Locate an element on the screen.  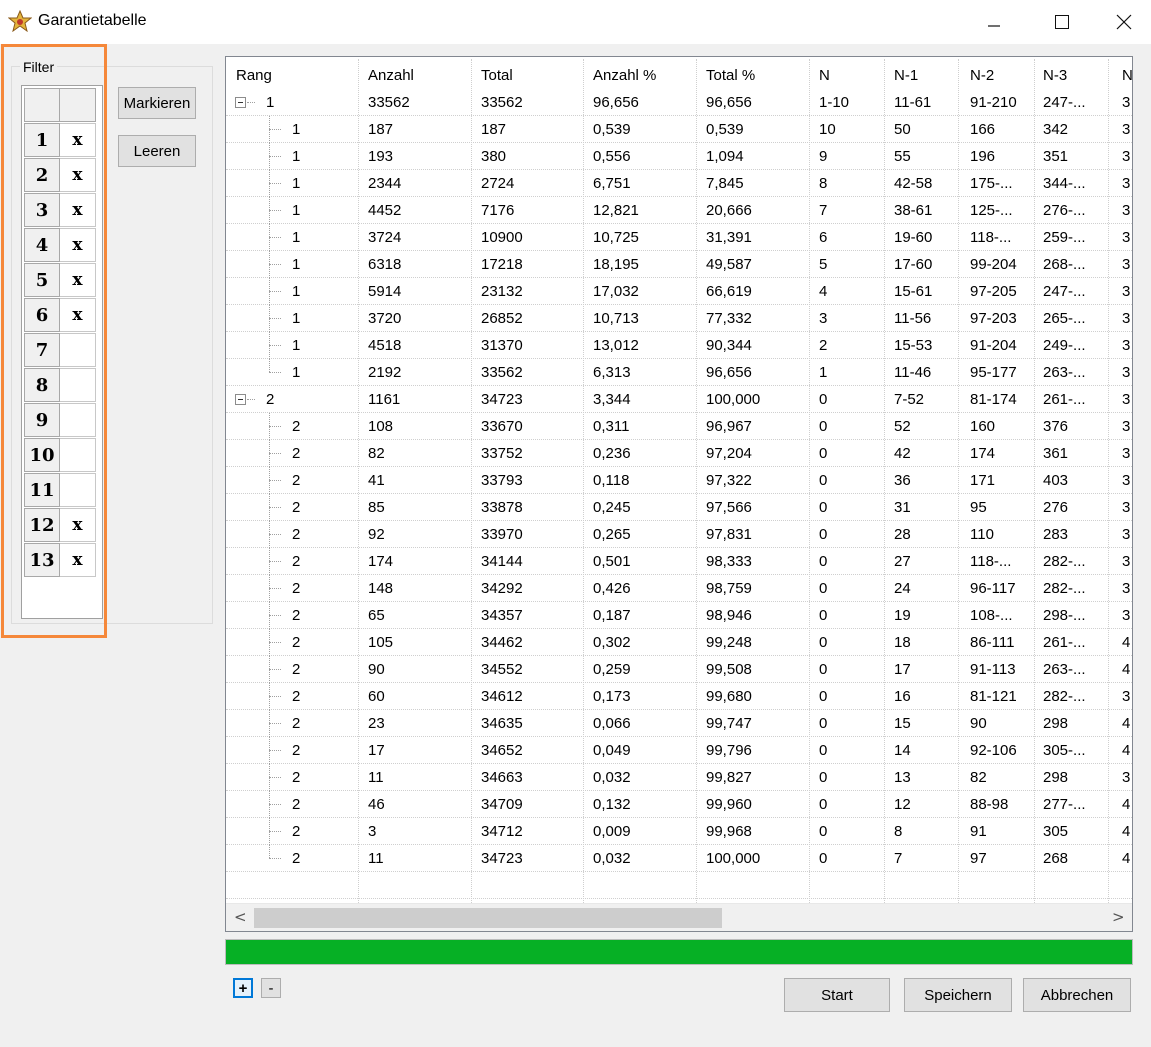
table-row: 2 11 34663 0,032 99,827 0 13 82 298 3 is located at coordinates (679, 777).